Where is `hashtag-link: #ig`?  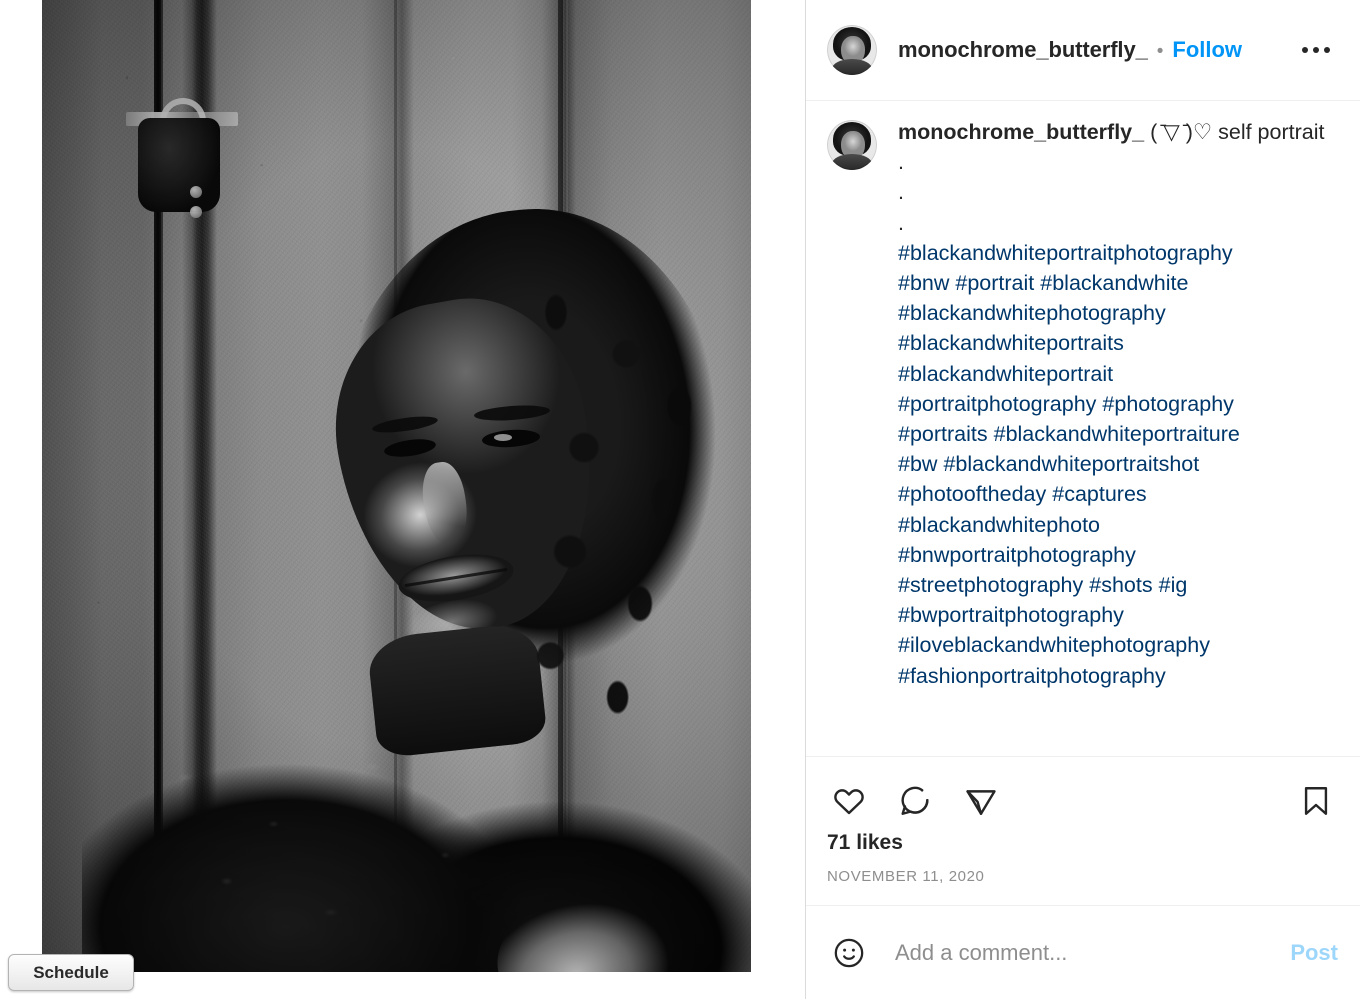
hashtag-link: #ig is located at coordinates (1173, 585).